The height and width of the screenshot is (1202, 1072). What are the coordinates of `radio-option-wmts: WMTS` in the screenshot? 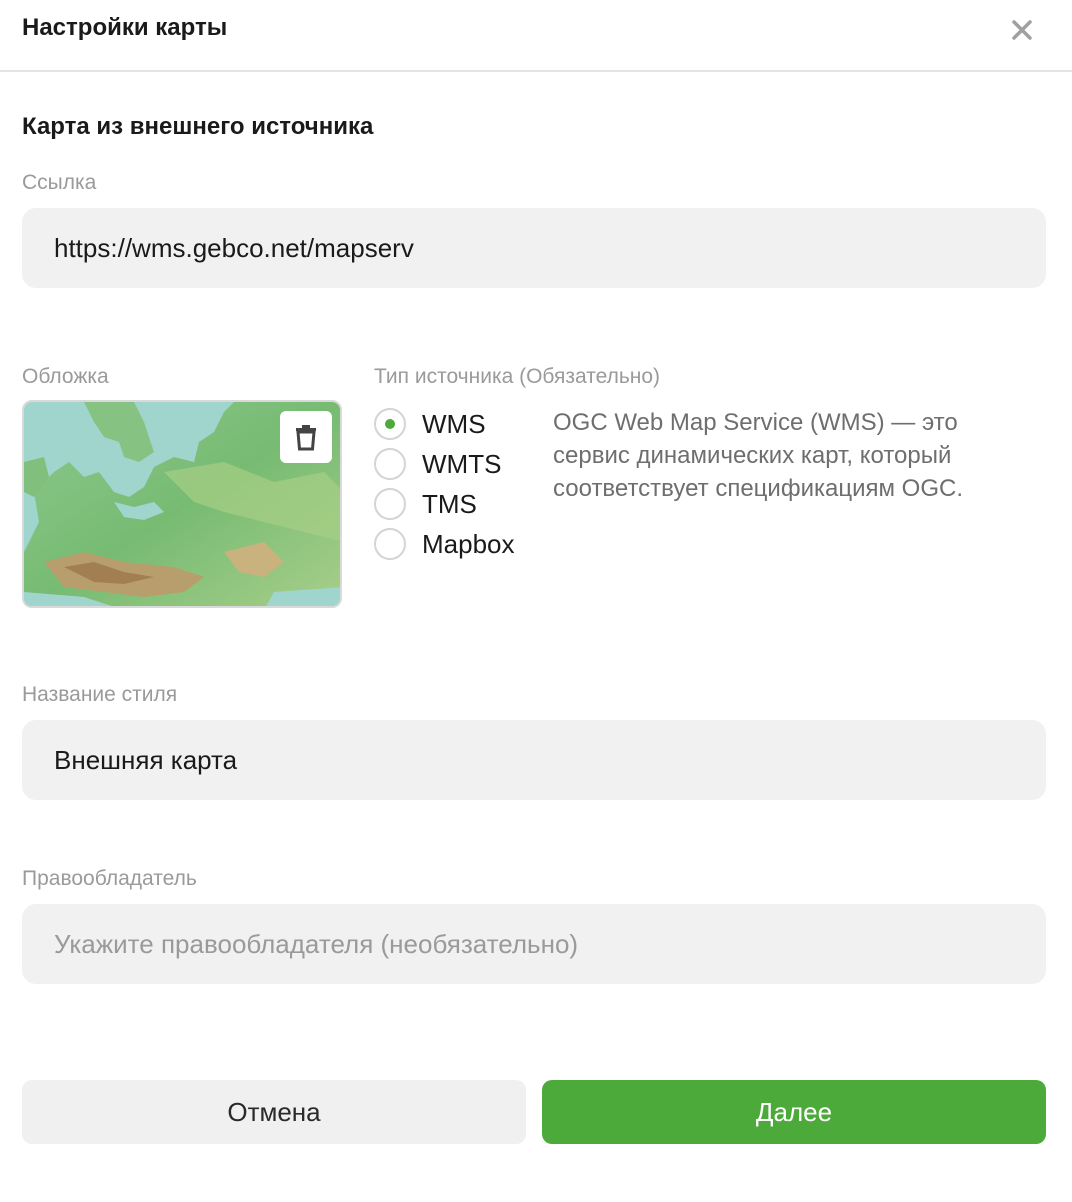 It's located at (444, 464).